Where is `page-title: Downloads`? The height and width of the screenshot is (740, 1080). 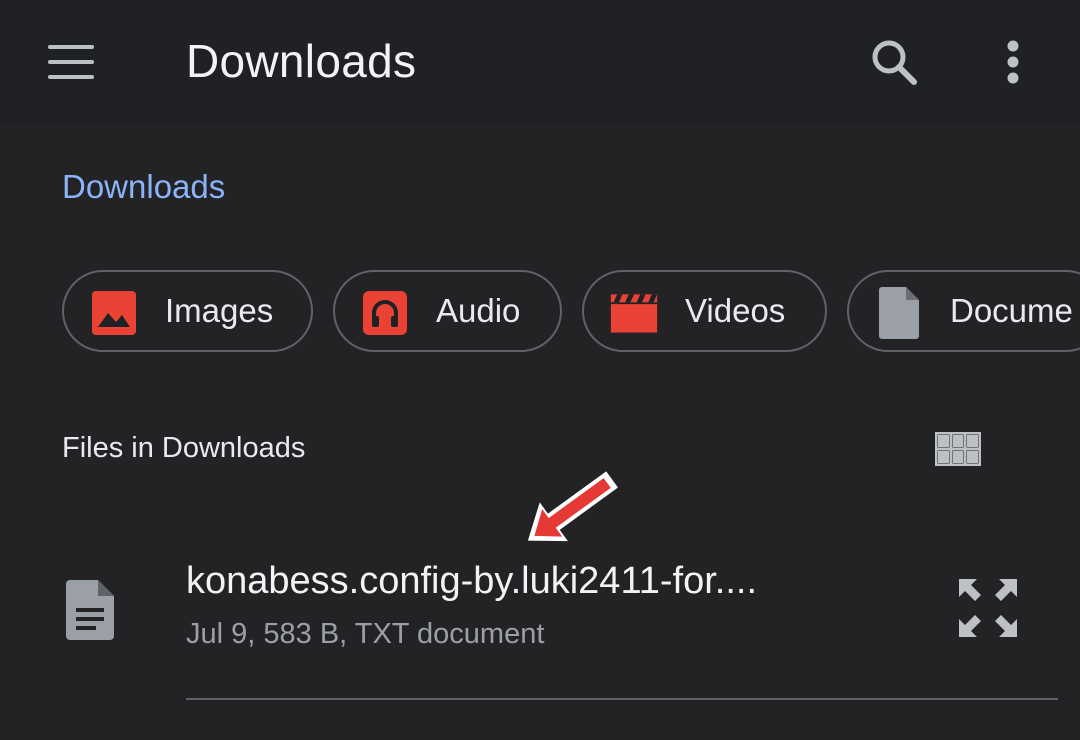 page-title: Downloads is located at coordinates (301, 61).